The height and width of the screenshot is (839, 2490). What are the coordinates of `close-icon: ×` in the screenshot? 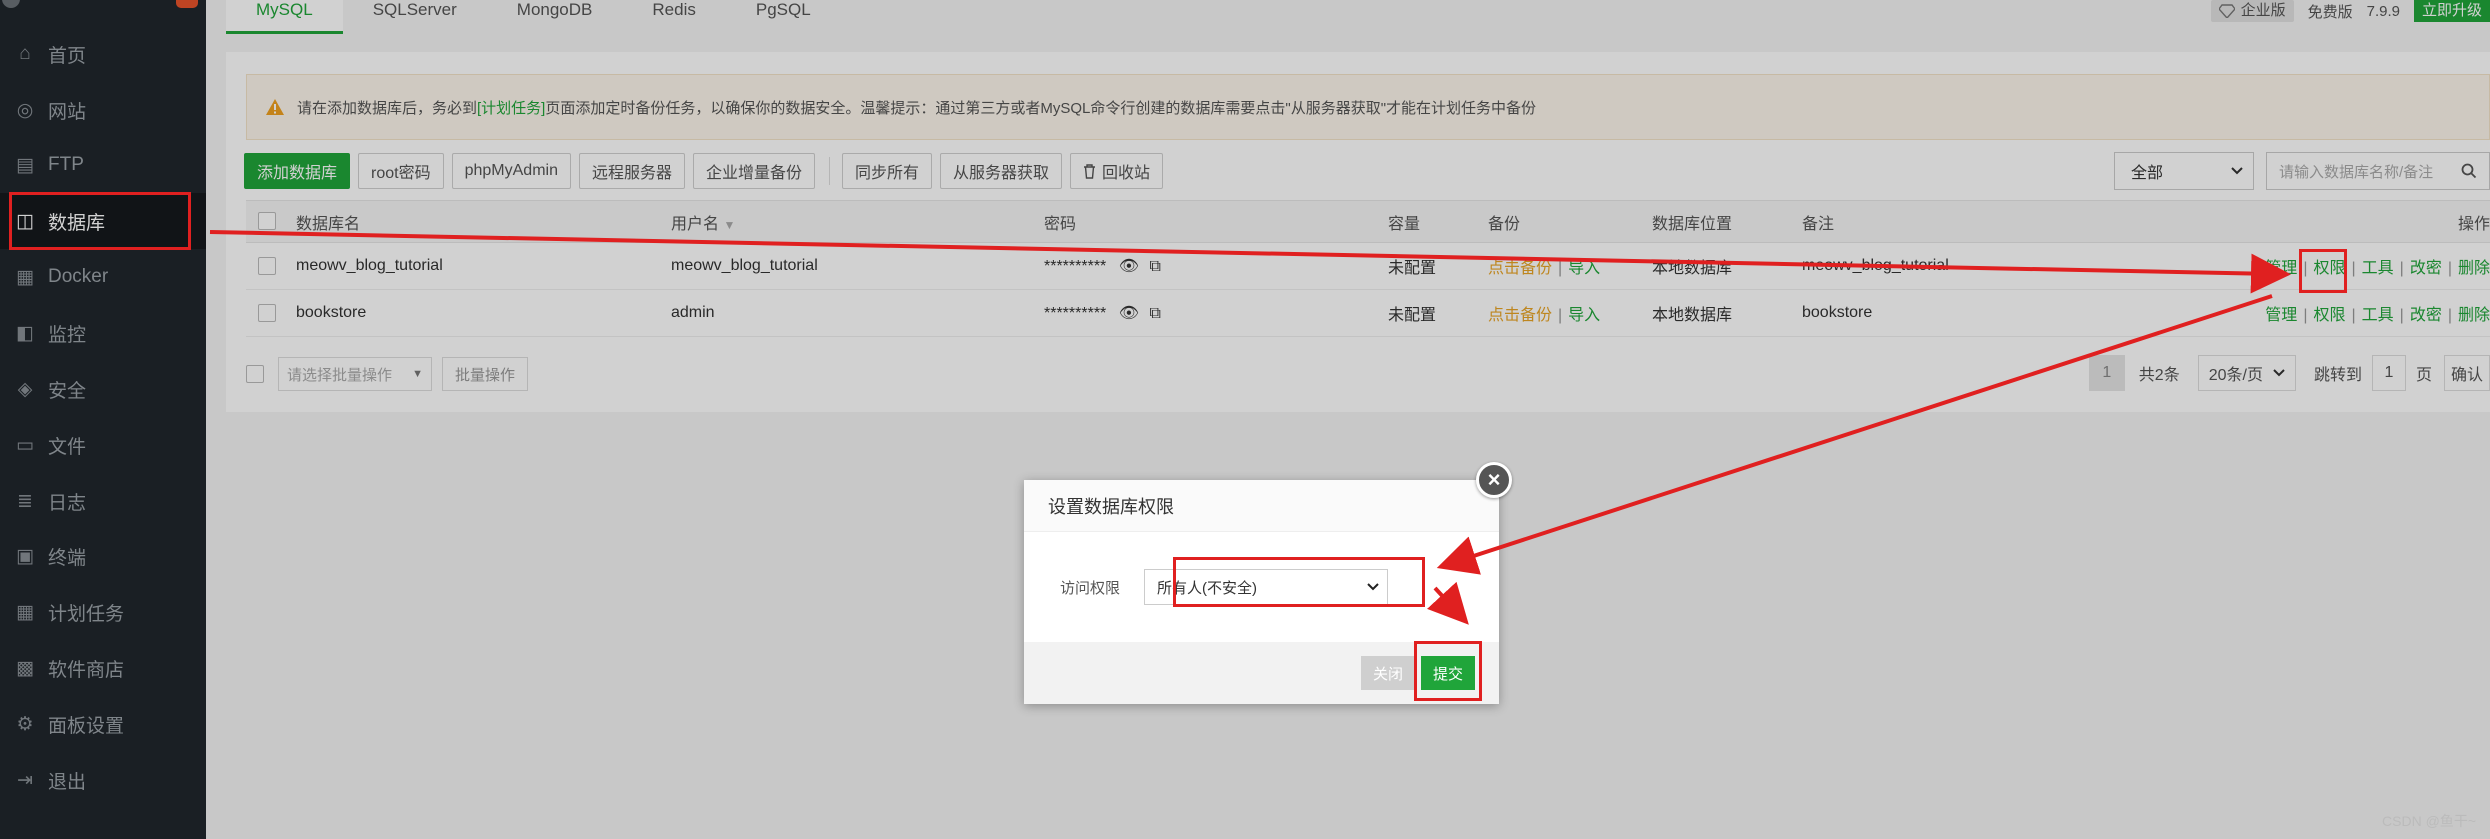 It's located at (1494, 480).